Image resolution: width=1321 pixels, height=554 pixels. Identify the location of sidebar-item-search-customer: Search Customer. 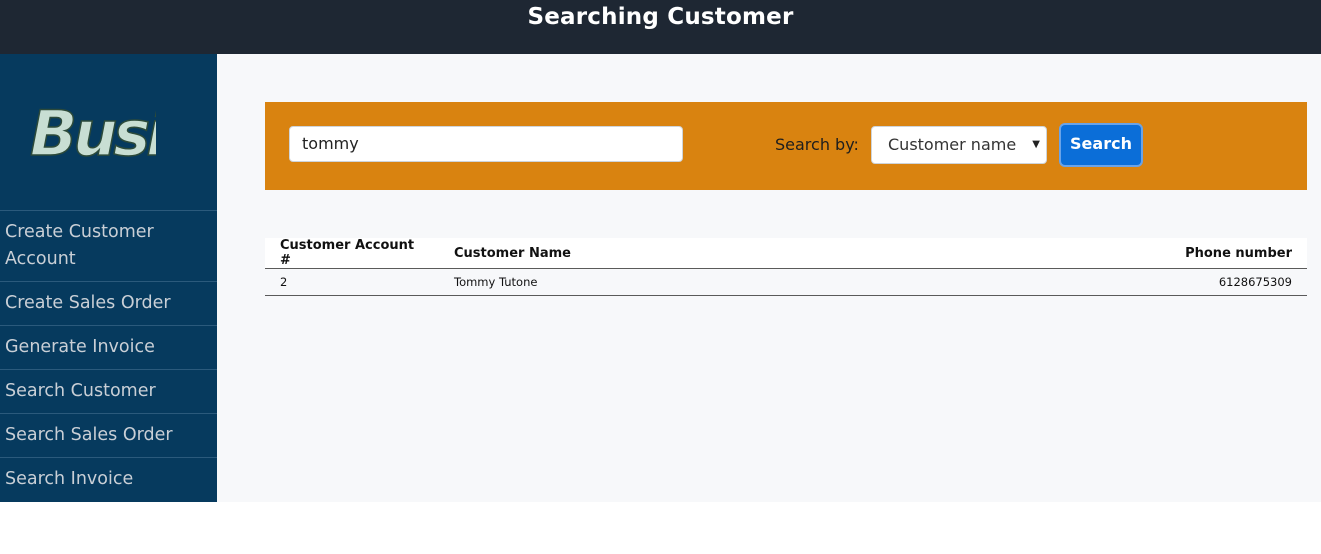
(108, 392).